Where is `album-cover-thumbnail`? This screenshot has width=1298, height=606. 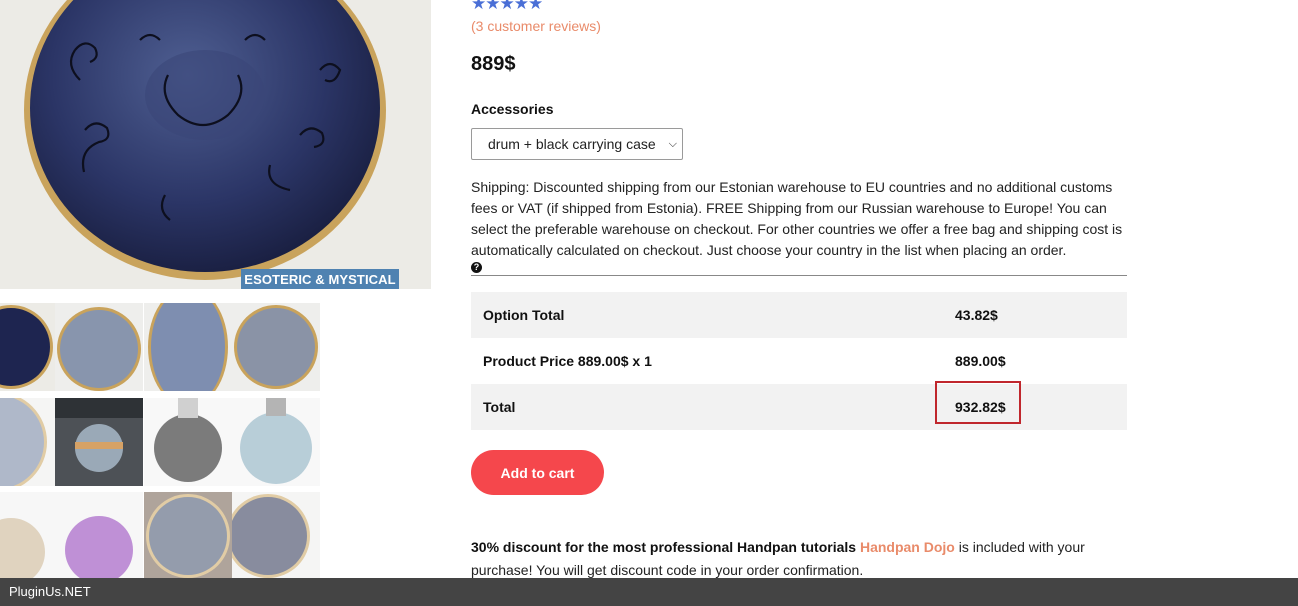 album-cover-thumbnail is located at coordinates (99, 442).